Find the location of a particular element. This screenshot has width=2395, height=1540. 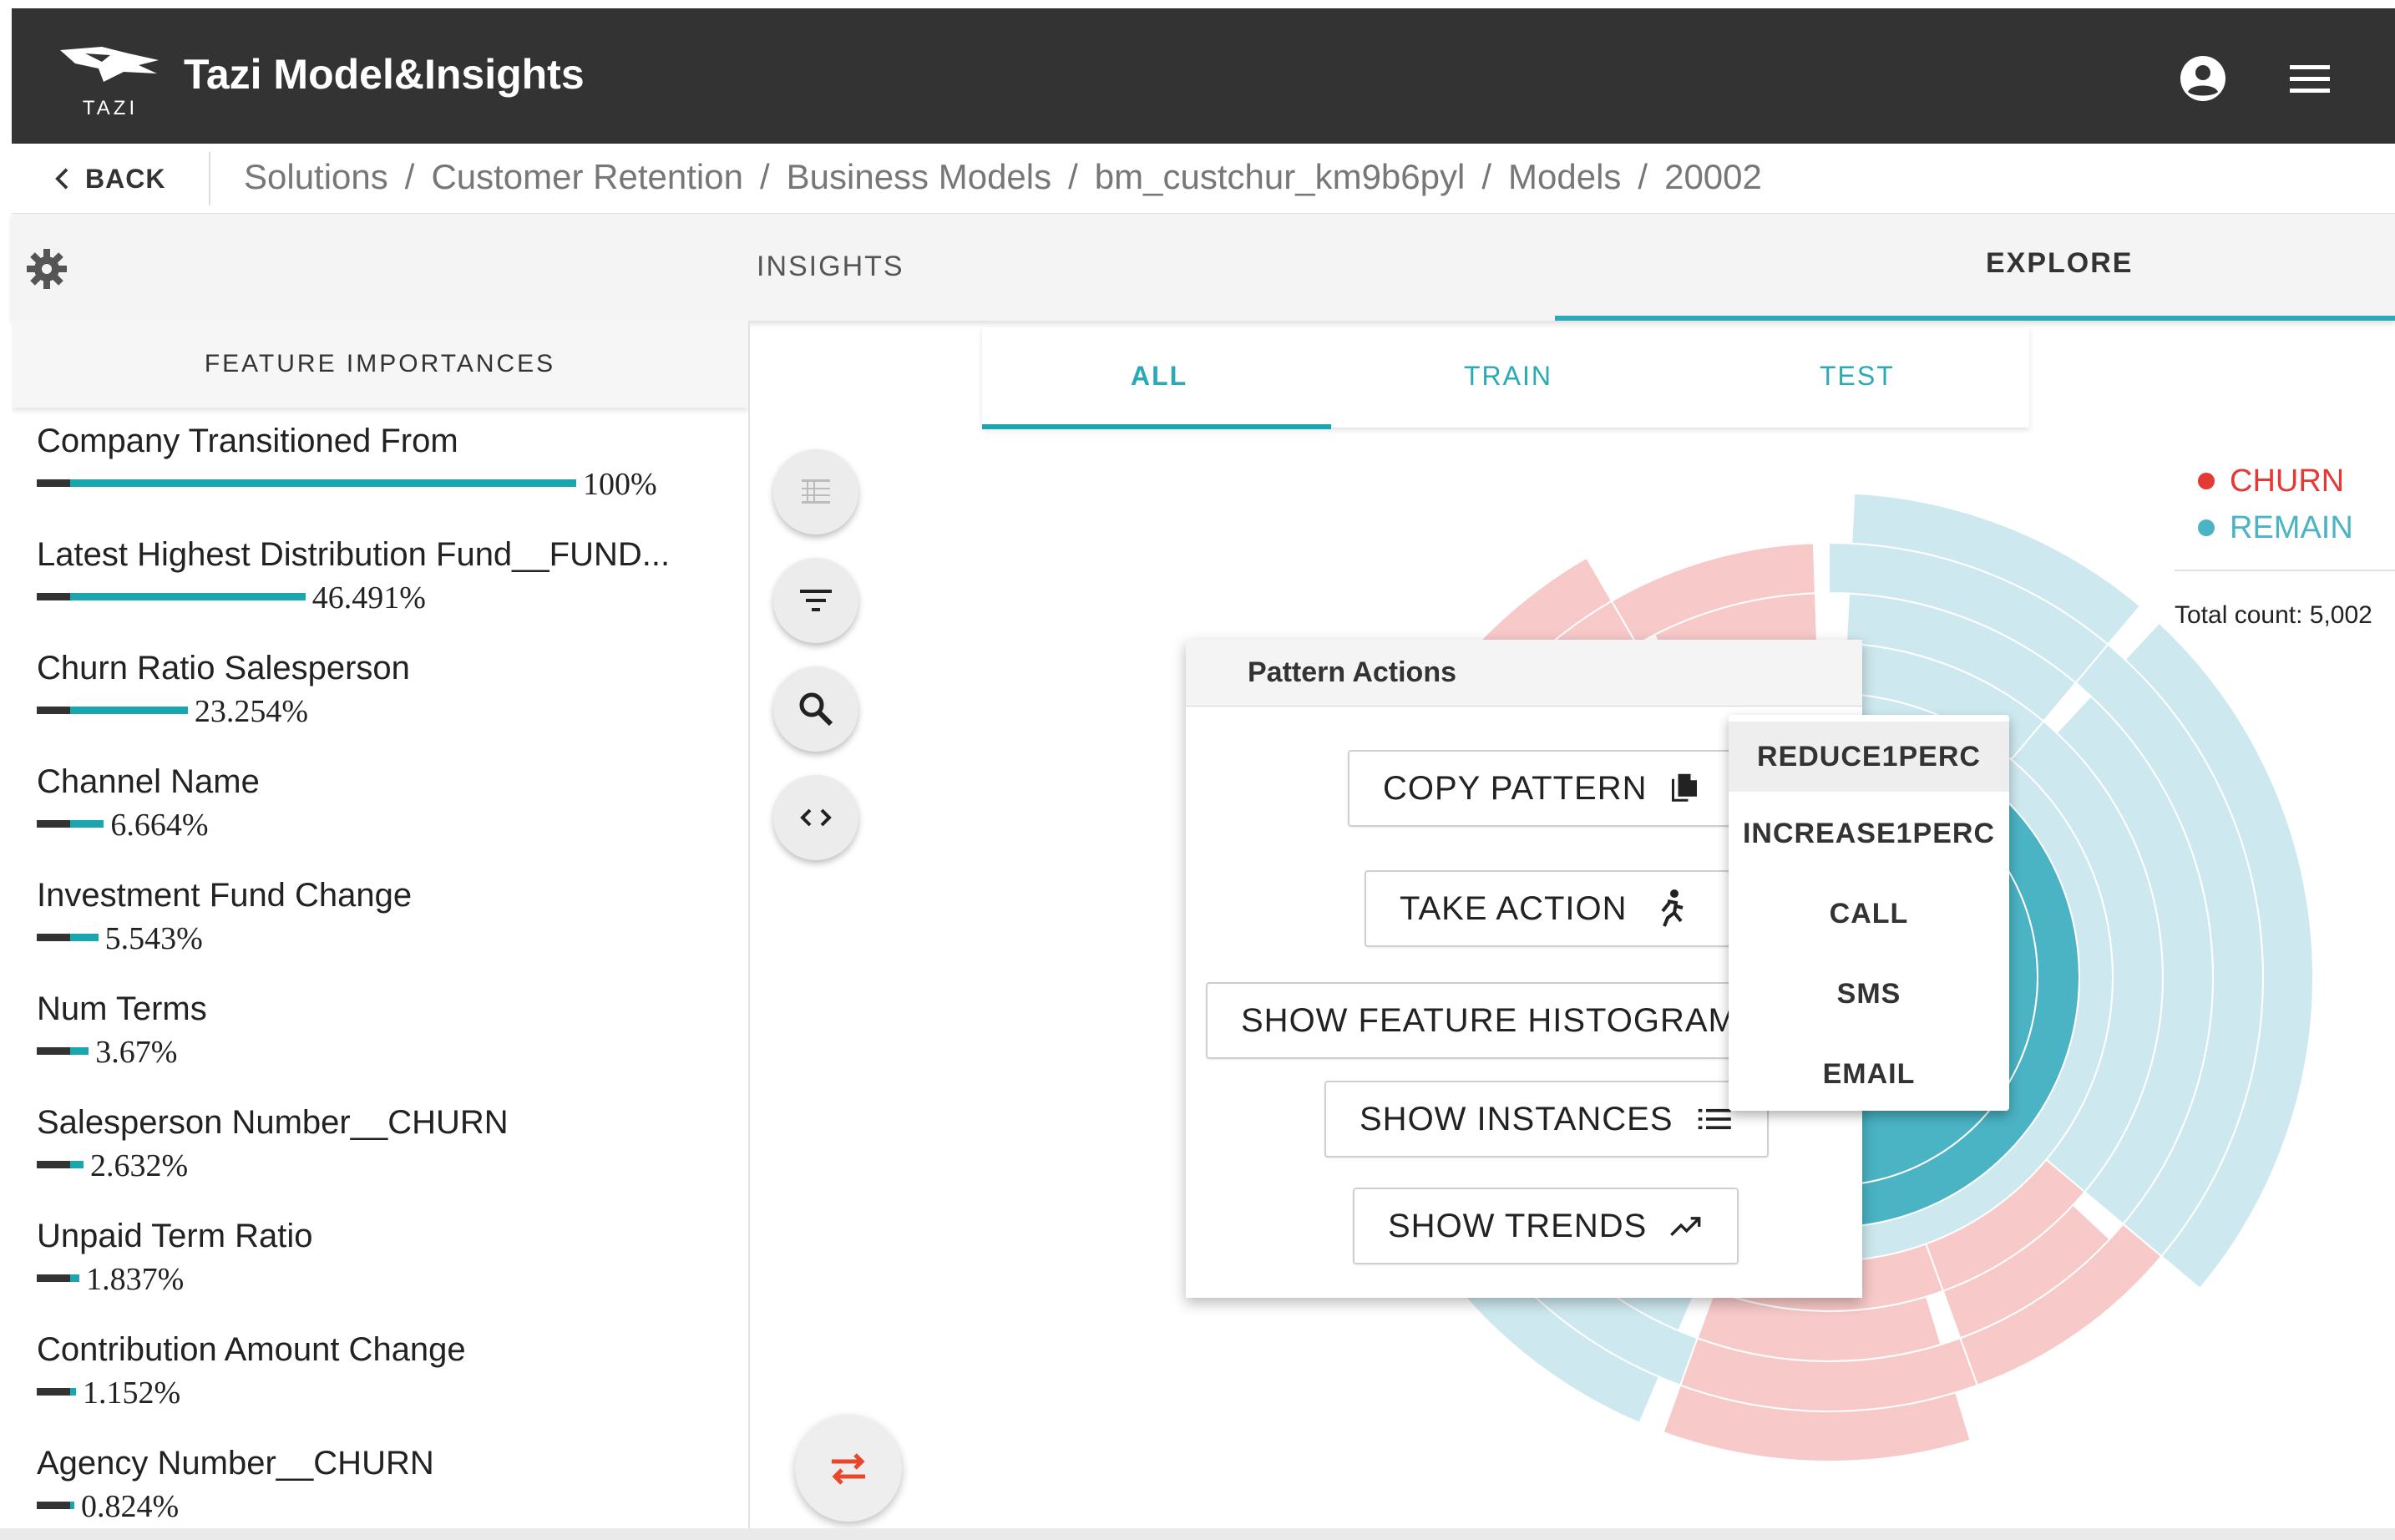

legend-item-churn: CHURN is located at coordinates (2275, 481).